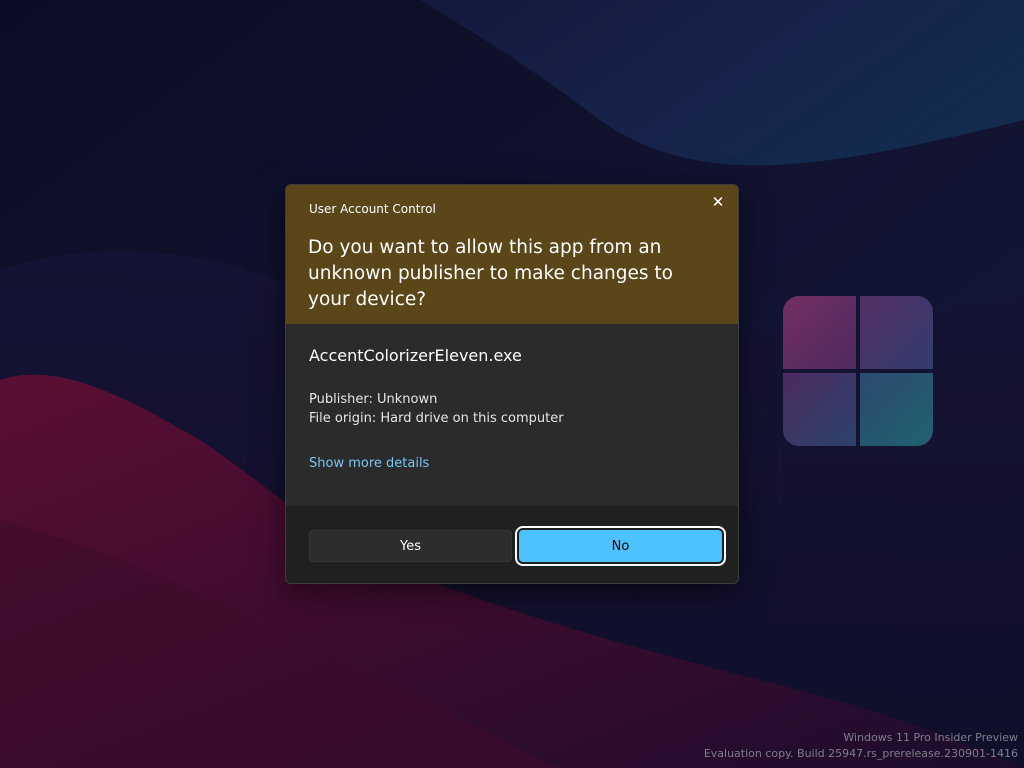 The height and width of the screenshot is (768, 1024). Describe the element at coordinates (410, 546) in the screenshot. I see `yes-button: Yes` at that location.